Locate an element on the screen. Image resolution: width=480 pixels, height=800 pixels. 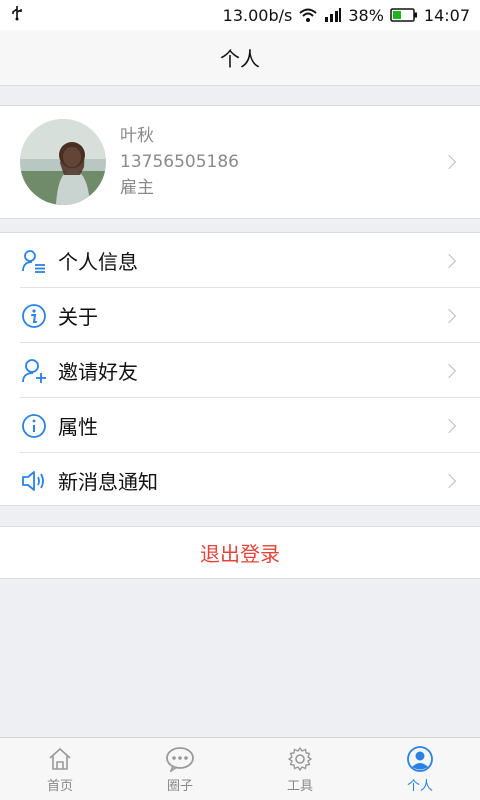
battery-percent: 38% is located at coordinates (366, 15).